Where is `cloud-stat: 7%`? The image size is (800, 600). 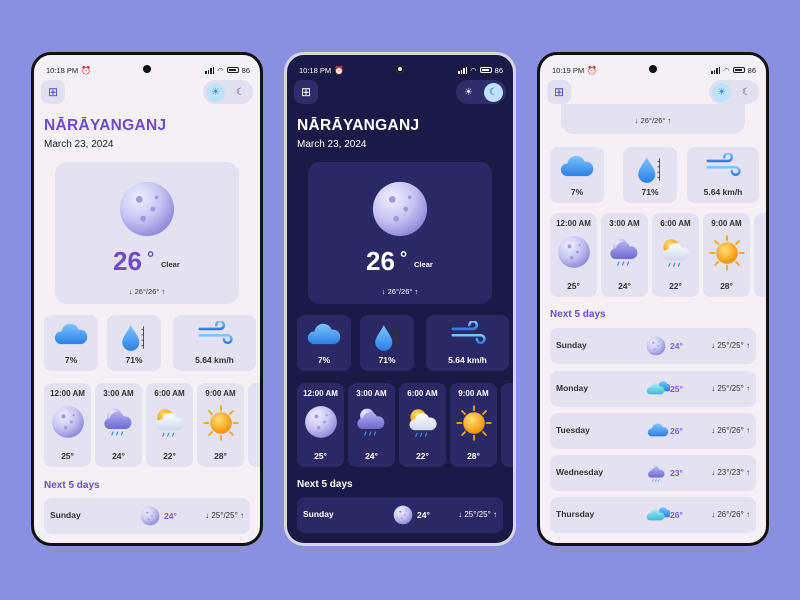
cloud-stat: 7% is located at coordinates (324, 343).